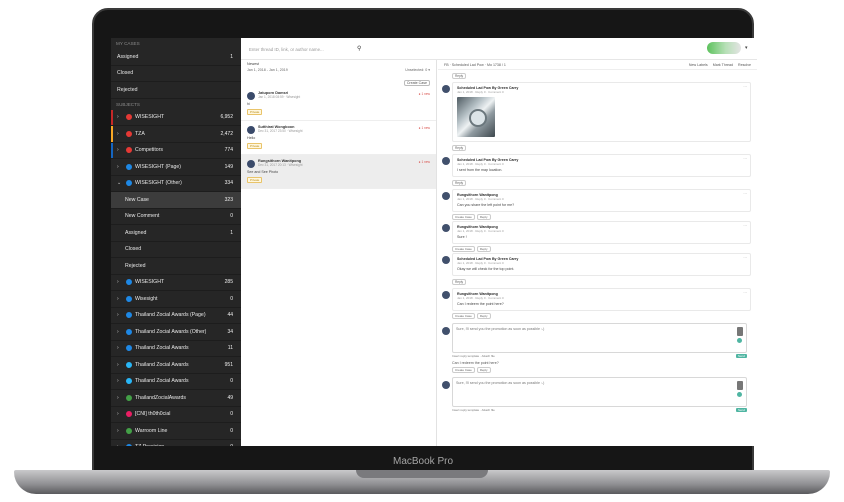  Describe the element at coordinates (416, 83) in the screenshot. I see `create-case-button: Create Case` at that location.